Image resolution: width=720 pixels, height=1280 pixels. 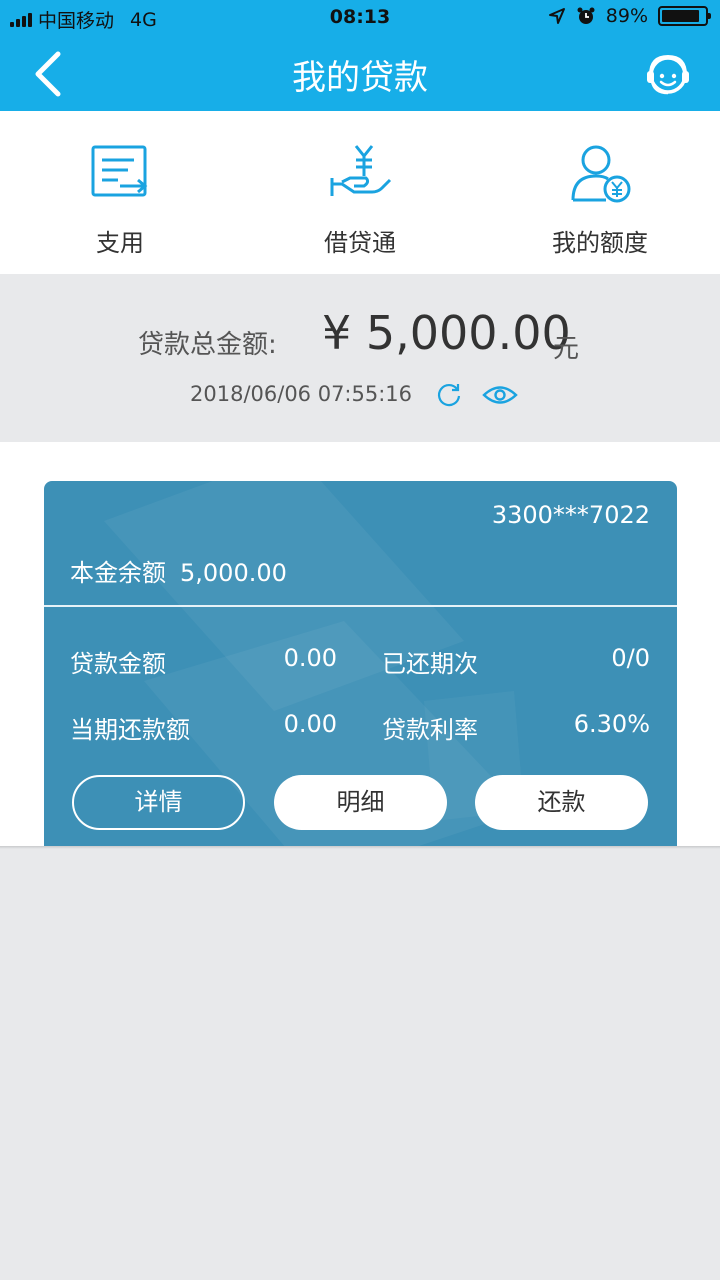 What do you see at coordinates (360, 802) in the screenshot?
I see `statement-button: 明细` at bounding box center [360, 802].